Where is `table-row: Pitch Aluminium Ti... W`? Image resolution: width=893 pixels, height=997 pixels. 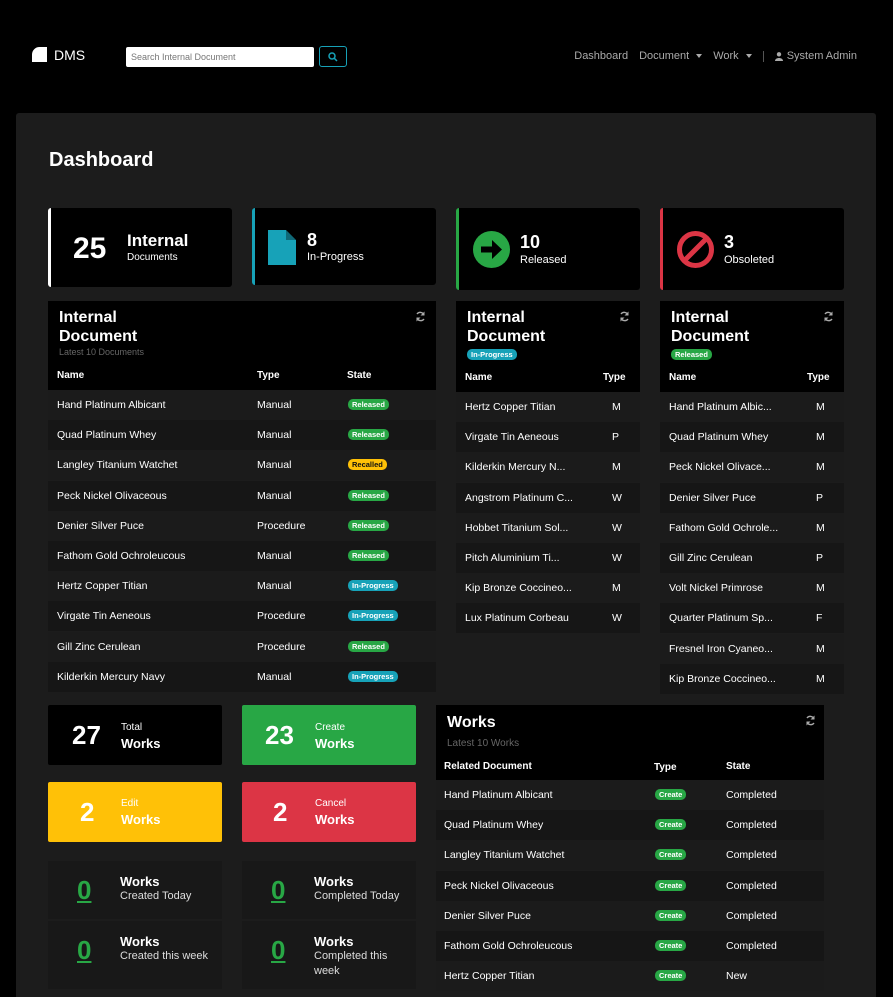 table-row: Pitch Aluminium Ti... W is located at coordinates (548, 558).